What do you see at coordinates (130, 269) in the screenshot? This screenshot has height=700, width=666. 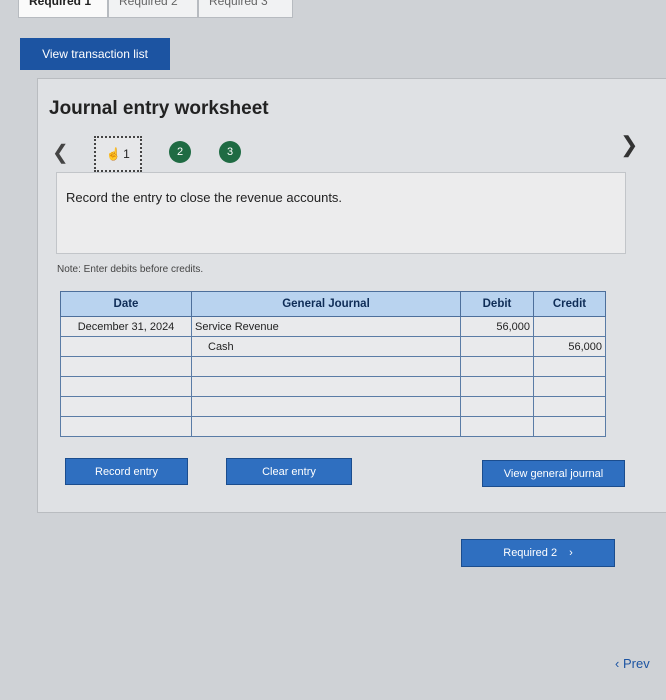 I see `note-text: Note: Enter debits before credits.` at bounding box center [130, 269].